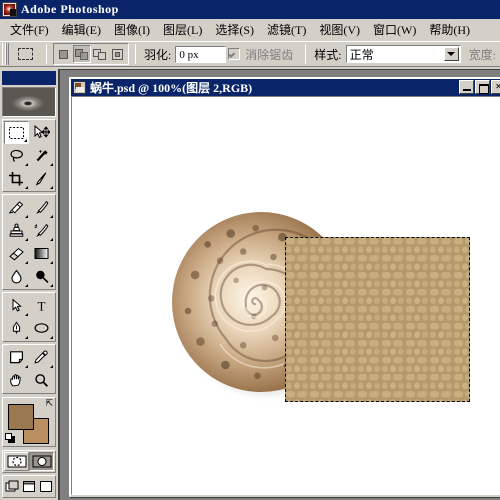 The width and height of the screenshot is (500, 500). What do you see at coordinates (482, 54) in the screenshot?
I see `width-label: 宽度:` at bounding box center [482, 54].